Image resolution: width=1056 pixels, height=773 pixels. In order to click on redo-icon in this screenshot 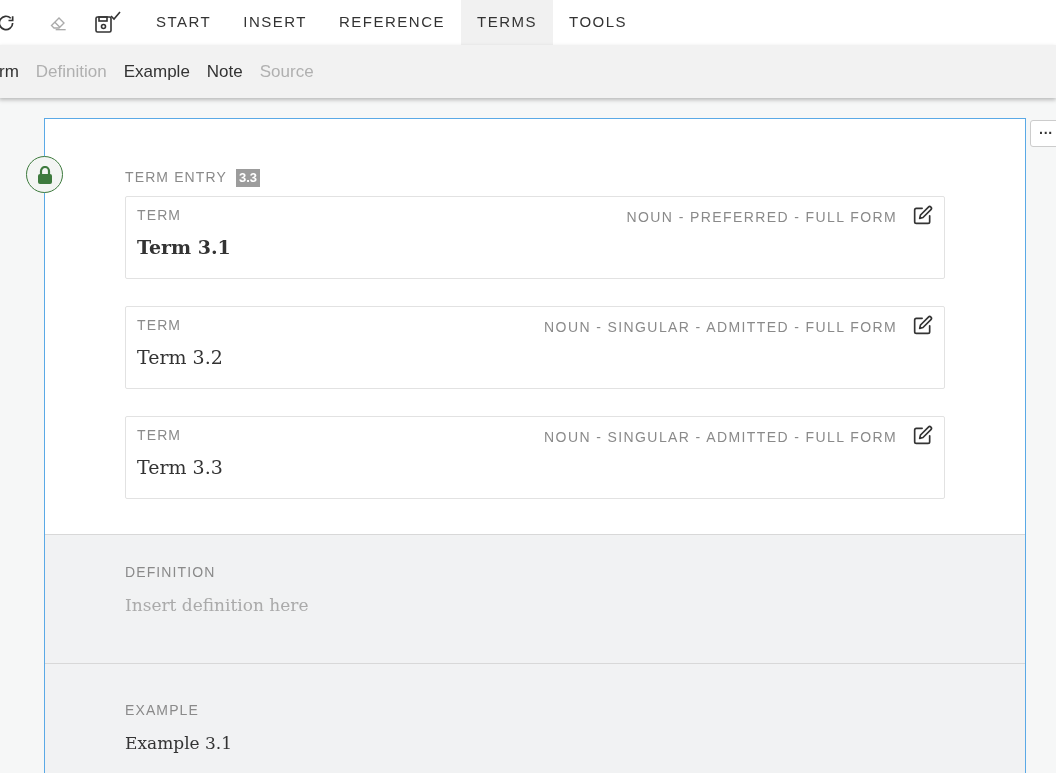, I will do `click(8, 22)`.